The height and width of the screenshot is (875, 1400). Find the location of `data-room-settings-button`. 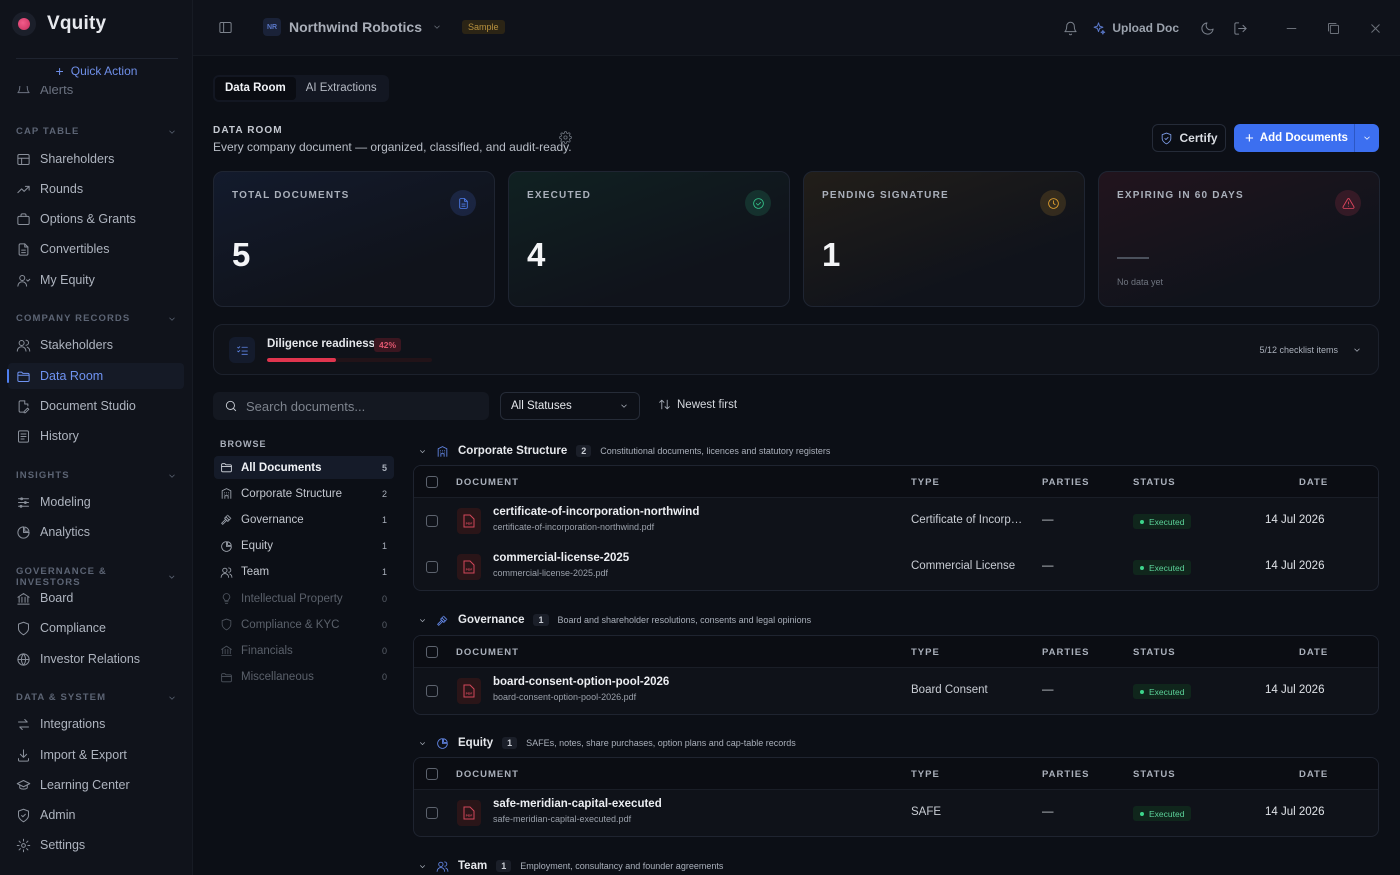

data-room-settings-button is located at coordinates (565, 137).